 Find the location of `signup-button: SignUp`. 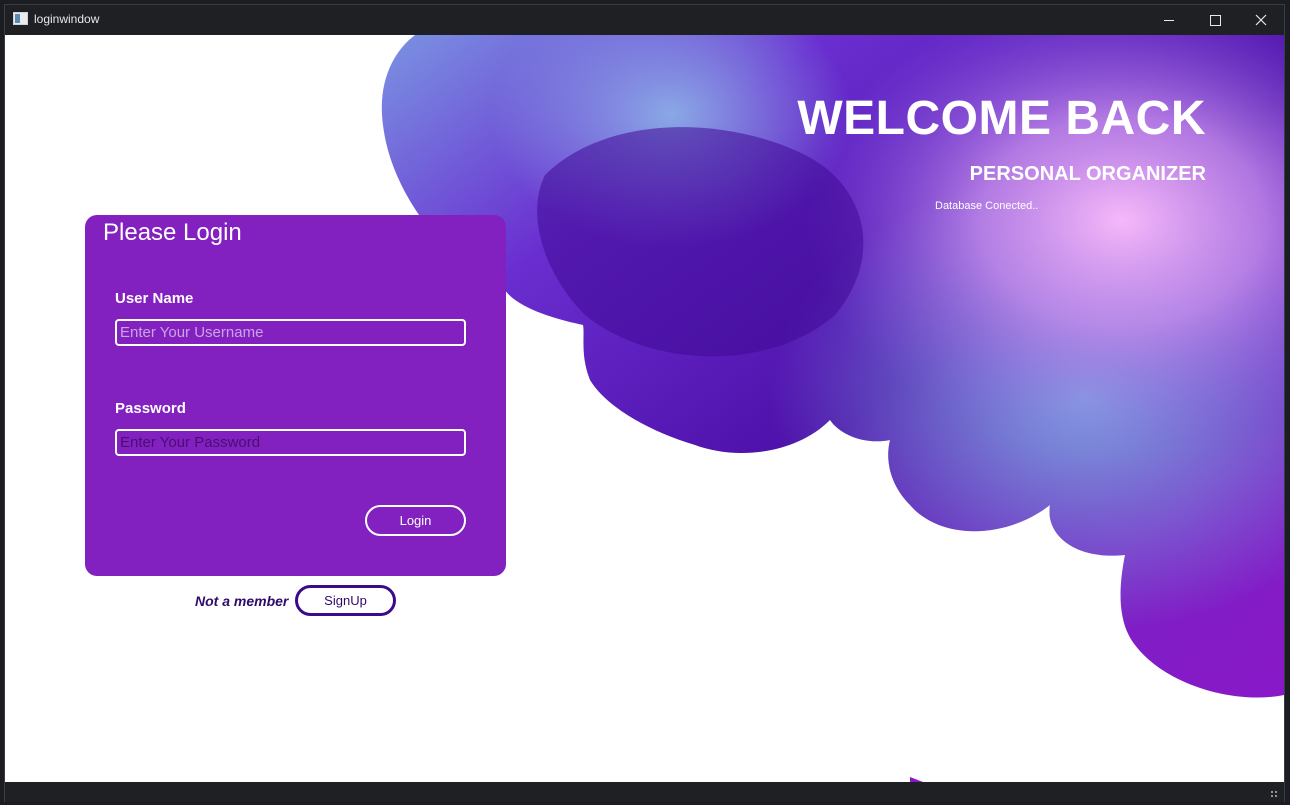

signup-button: SignUp is located at coordinates (345, 600).